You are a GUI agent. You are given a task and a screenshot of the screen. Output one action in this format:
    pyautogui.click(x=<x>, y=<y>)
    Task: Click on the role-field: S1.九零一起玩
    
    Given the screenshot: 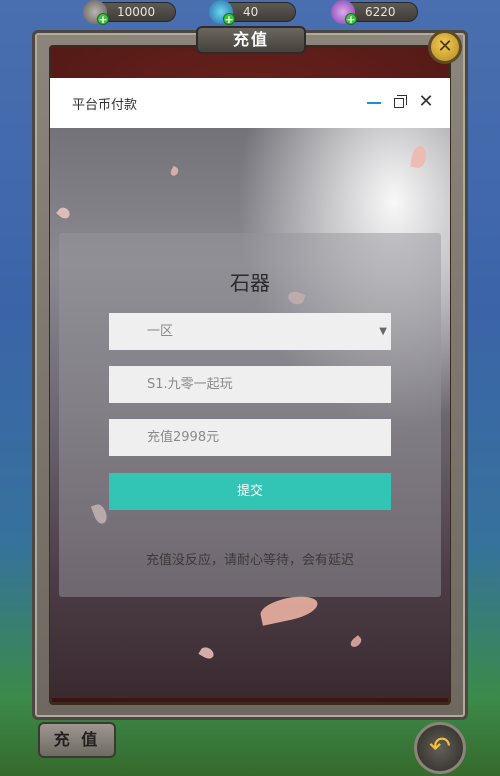 What is the action you would take?
    pyautogui.click(x=250, y=384)
    